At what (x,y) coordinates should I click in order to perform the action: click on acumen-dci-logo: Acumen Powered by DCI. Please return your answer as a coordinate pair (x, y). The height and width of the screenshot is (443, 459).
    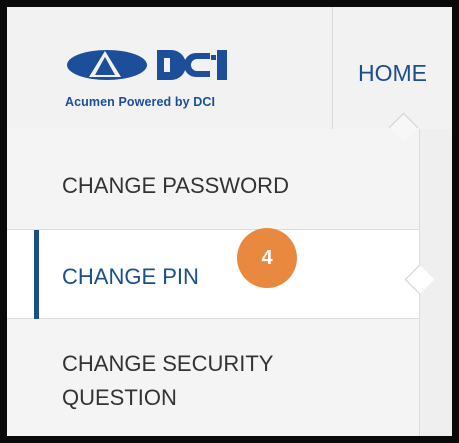
    Looking at the image, I should click on (175, 80).